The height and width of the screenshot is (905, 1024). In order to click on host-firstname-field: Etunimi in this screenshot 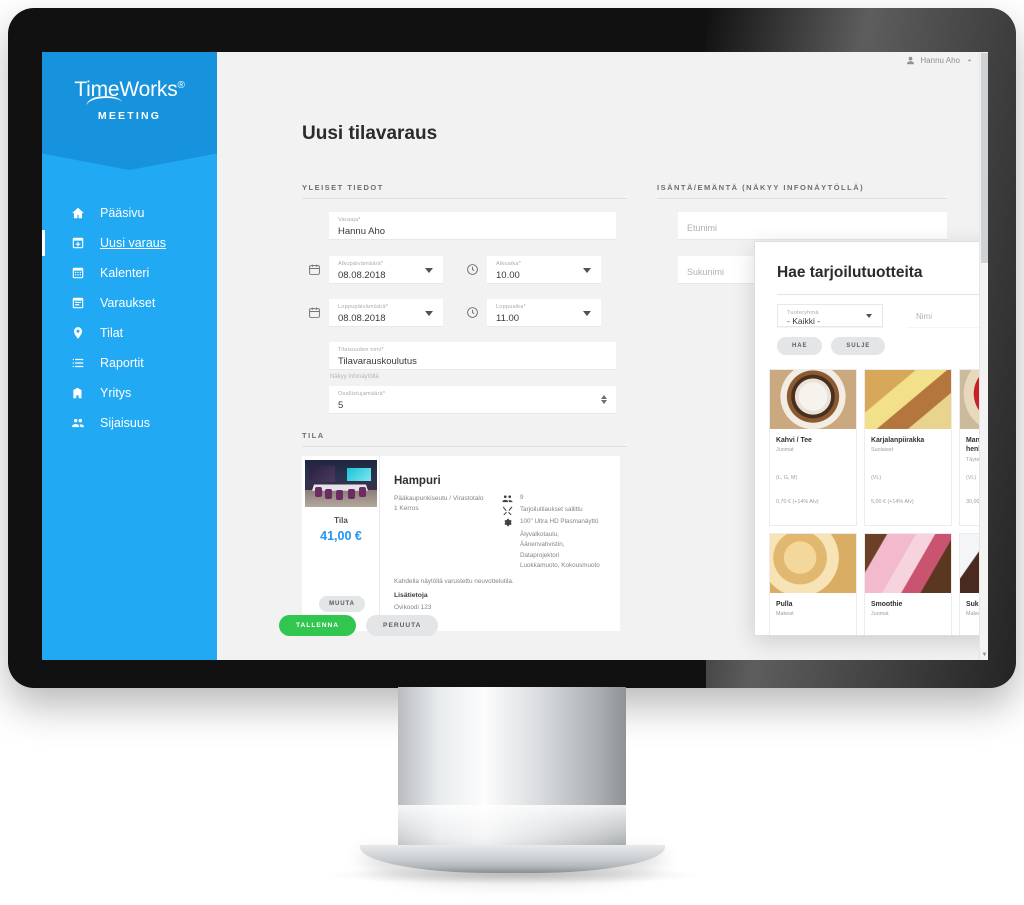, I will do `click(812, 225)`.